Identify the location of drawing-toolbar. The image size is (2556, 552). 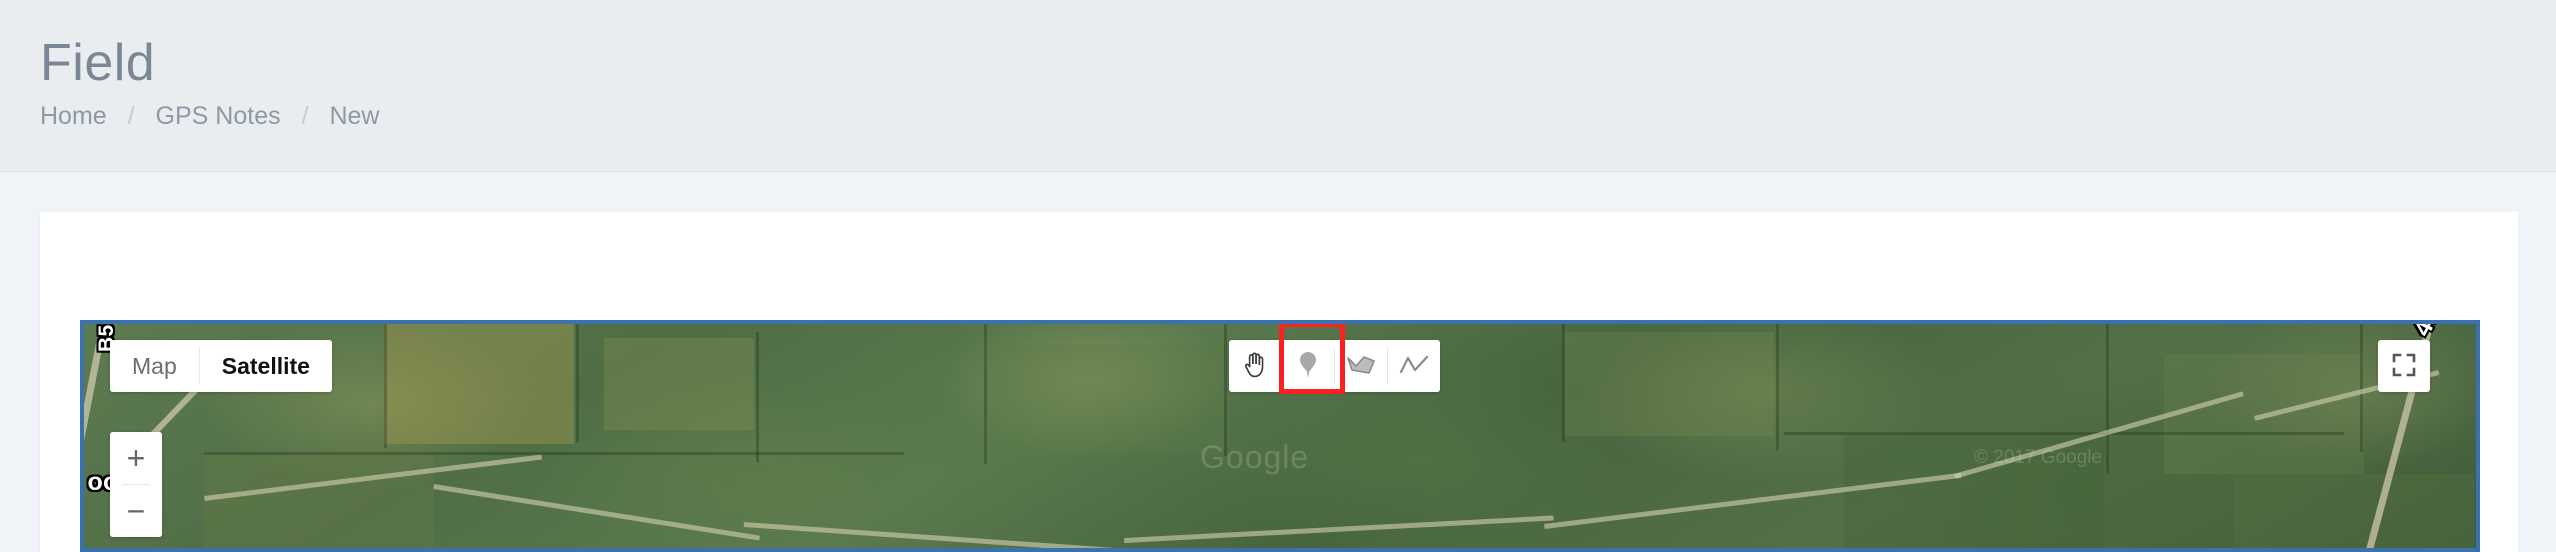
(1334, 366).